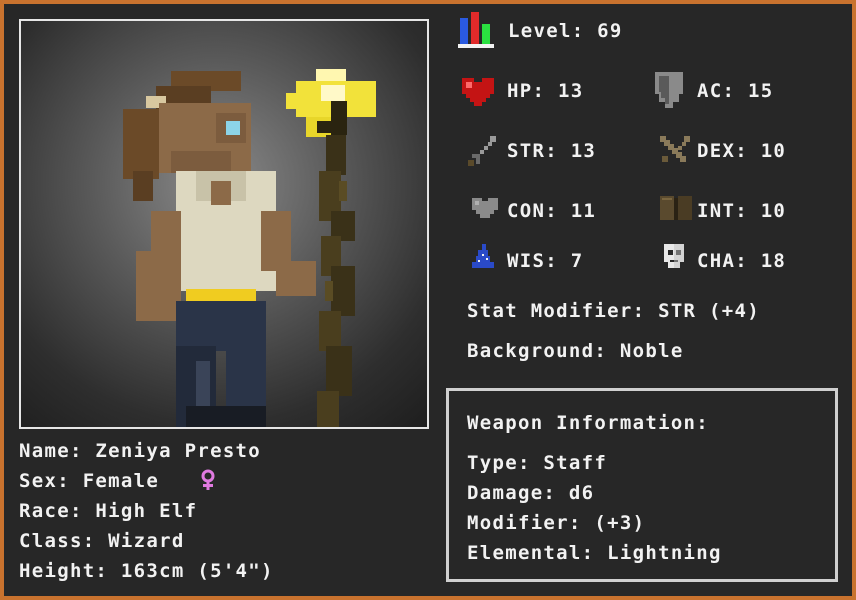 The height and width of the screenshot is (600, 856). Describe the element at coordinates (669, 90) in the screenshot. I see `shield-icon` at that location.